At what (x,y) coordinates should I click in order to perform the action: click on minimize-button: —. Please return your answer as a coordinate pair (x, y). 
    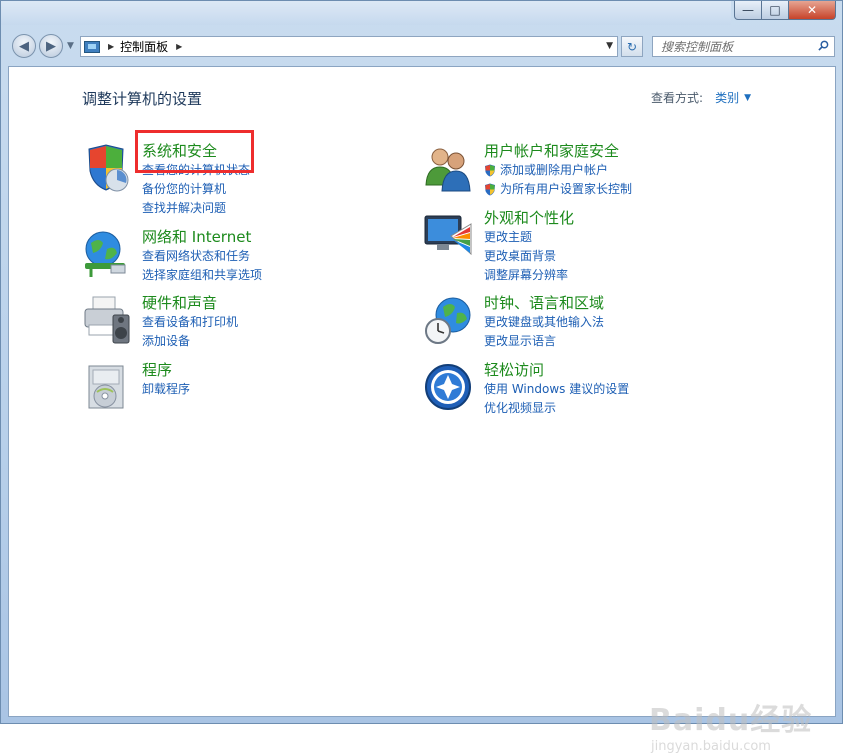
    Looking at the image, I should click on (748, 10).